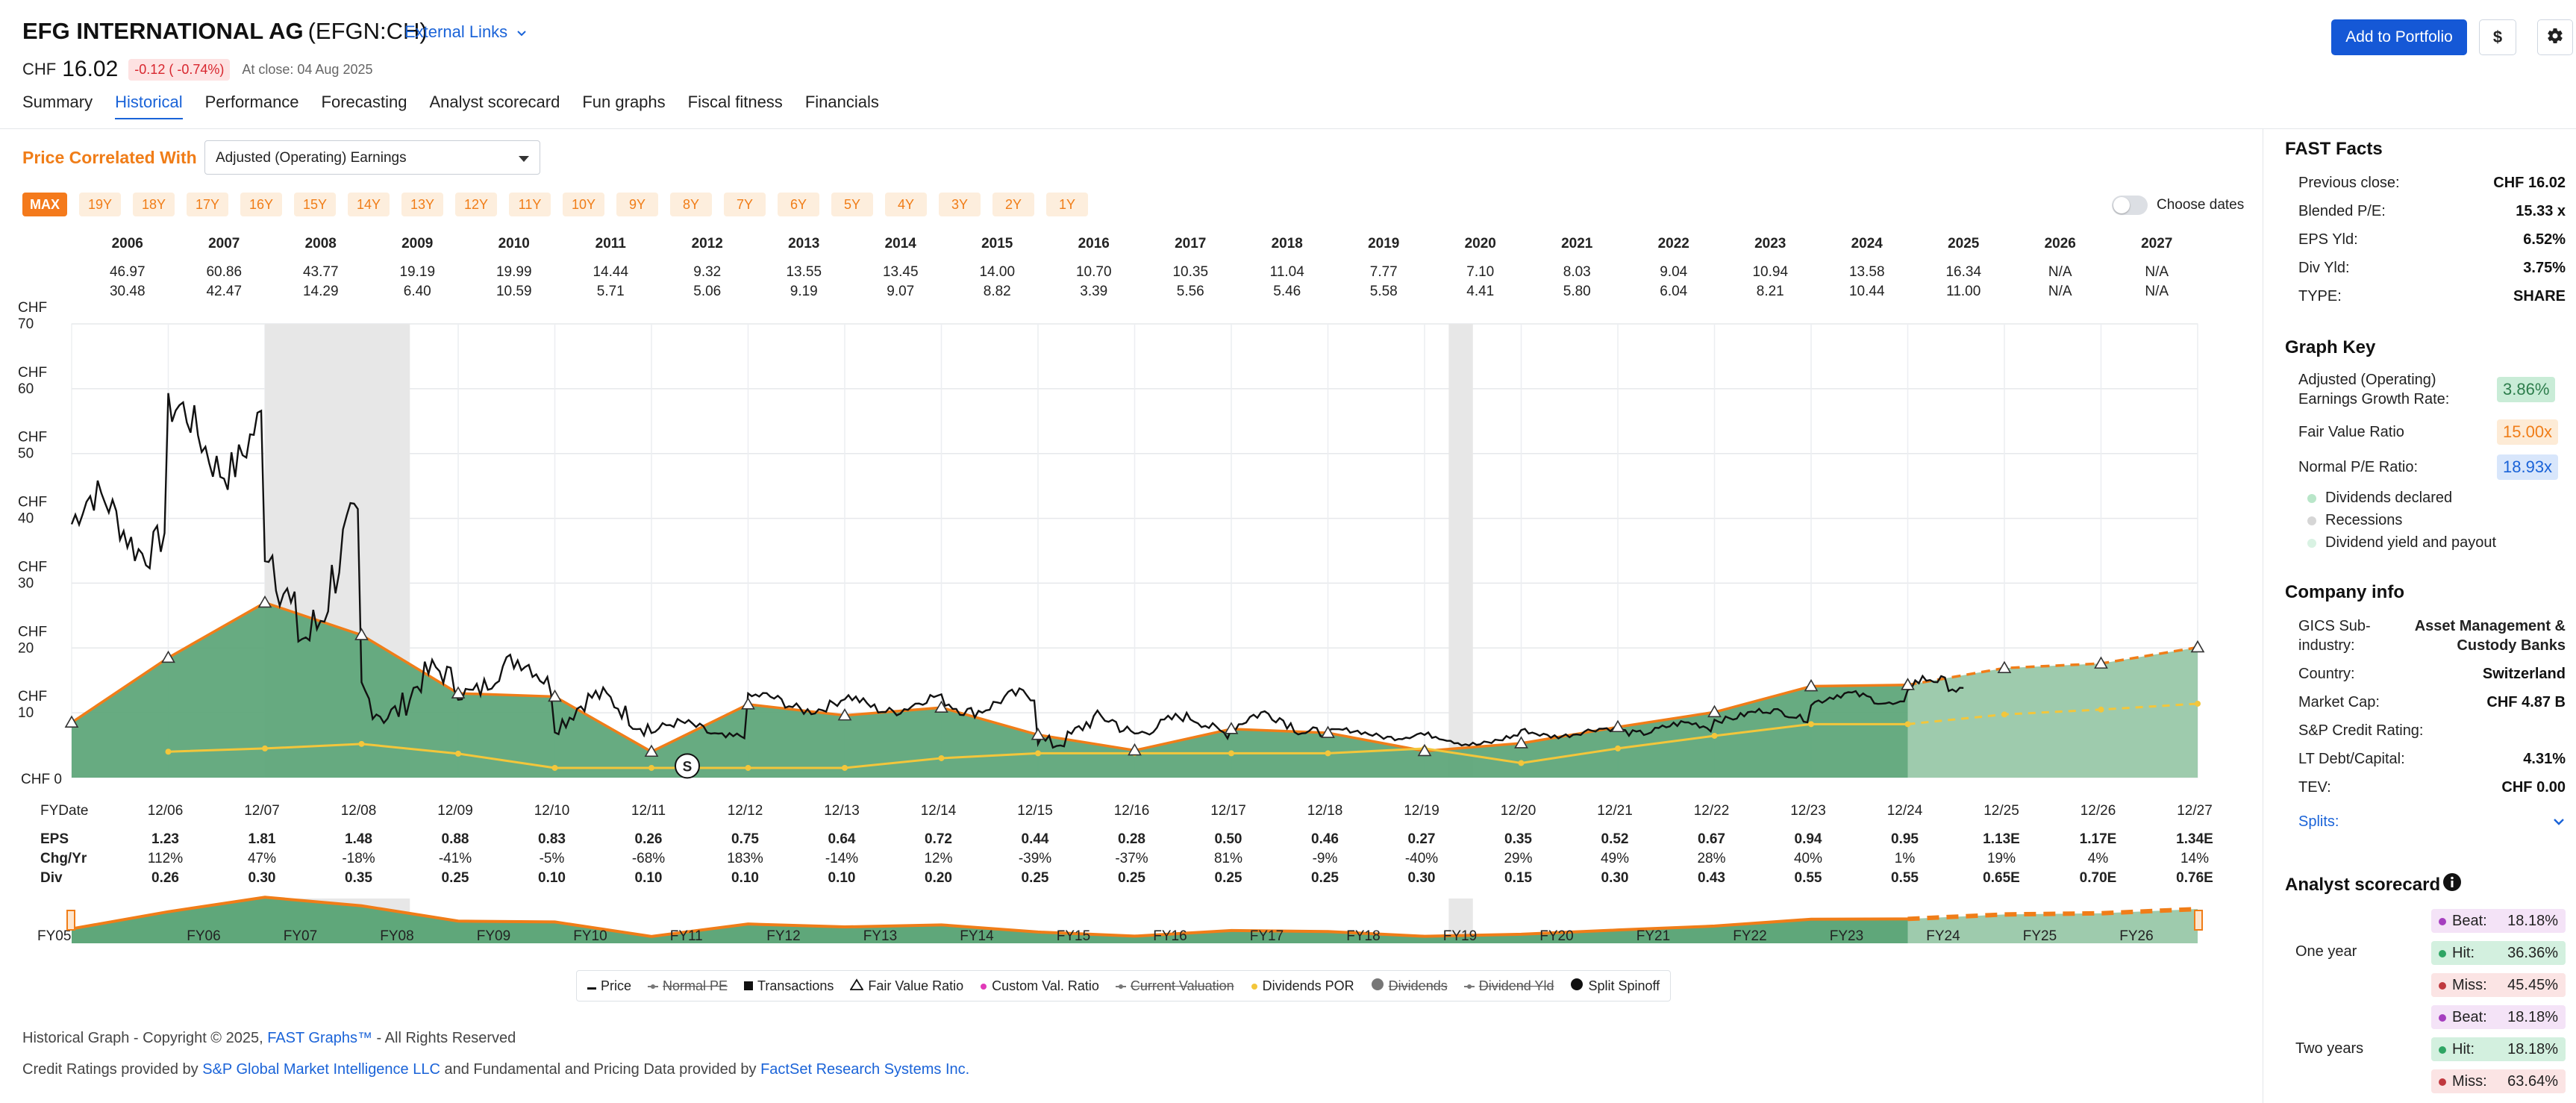 Image resolution: width=2576 pixels, height=1103 pixels. I want to click on range-13y: 13Y, so click(422, 204).